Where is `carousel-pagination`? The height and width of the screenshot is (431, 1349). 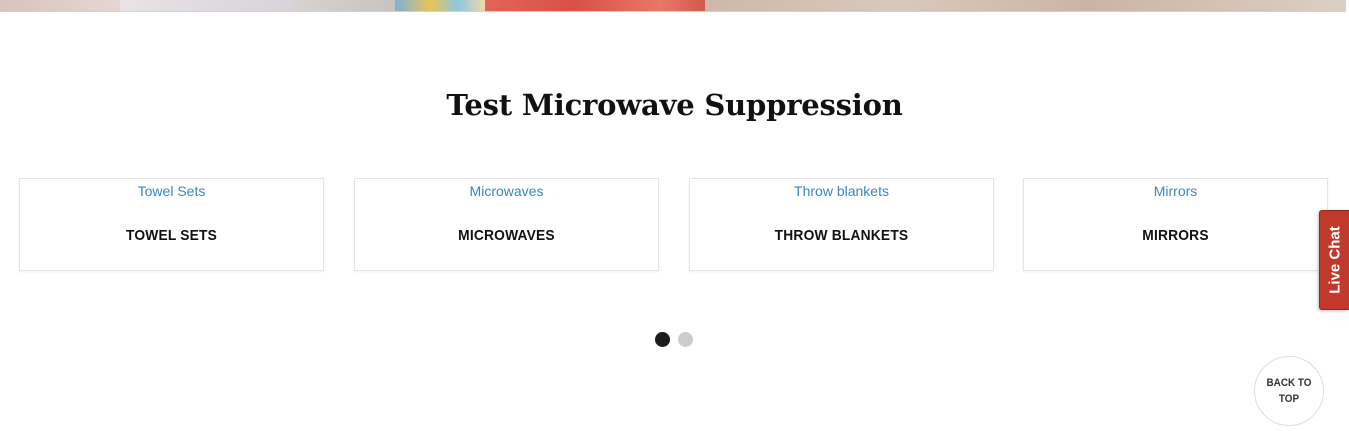
carousel-pagination is located at coordinates (674, 339).